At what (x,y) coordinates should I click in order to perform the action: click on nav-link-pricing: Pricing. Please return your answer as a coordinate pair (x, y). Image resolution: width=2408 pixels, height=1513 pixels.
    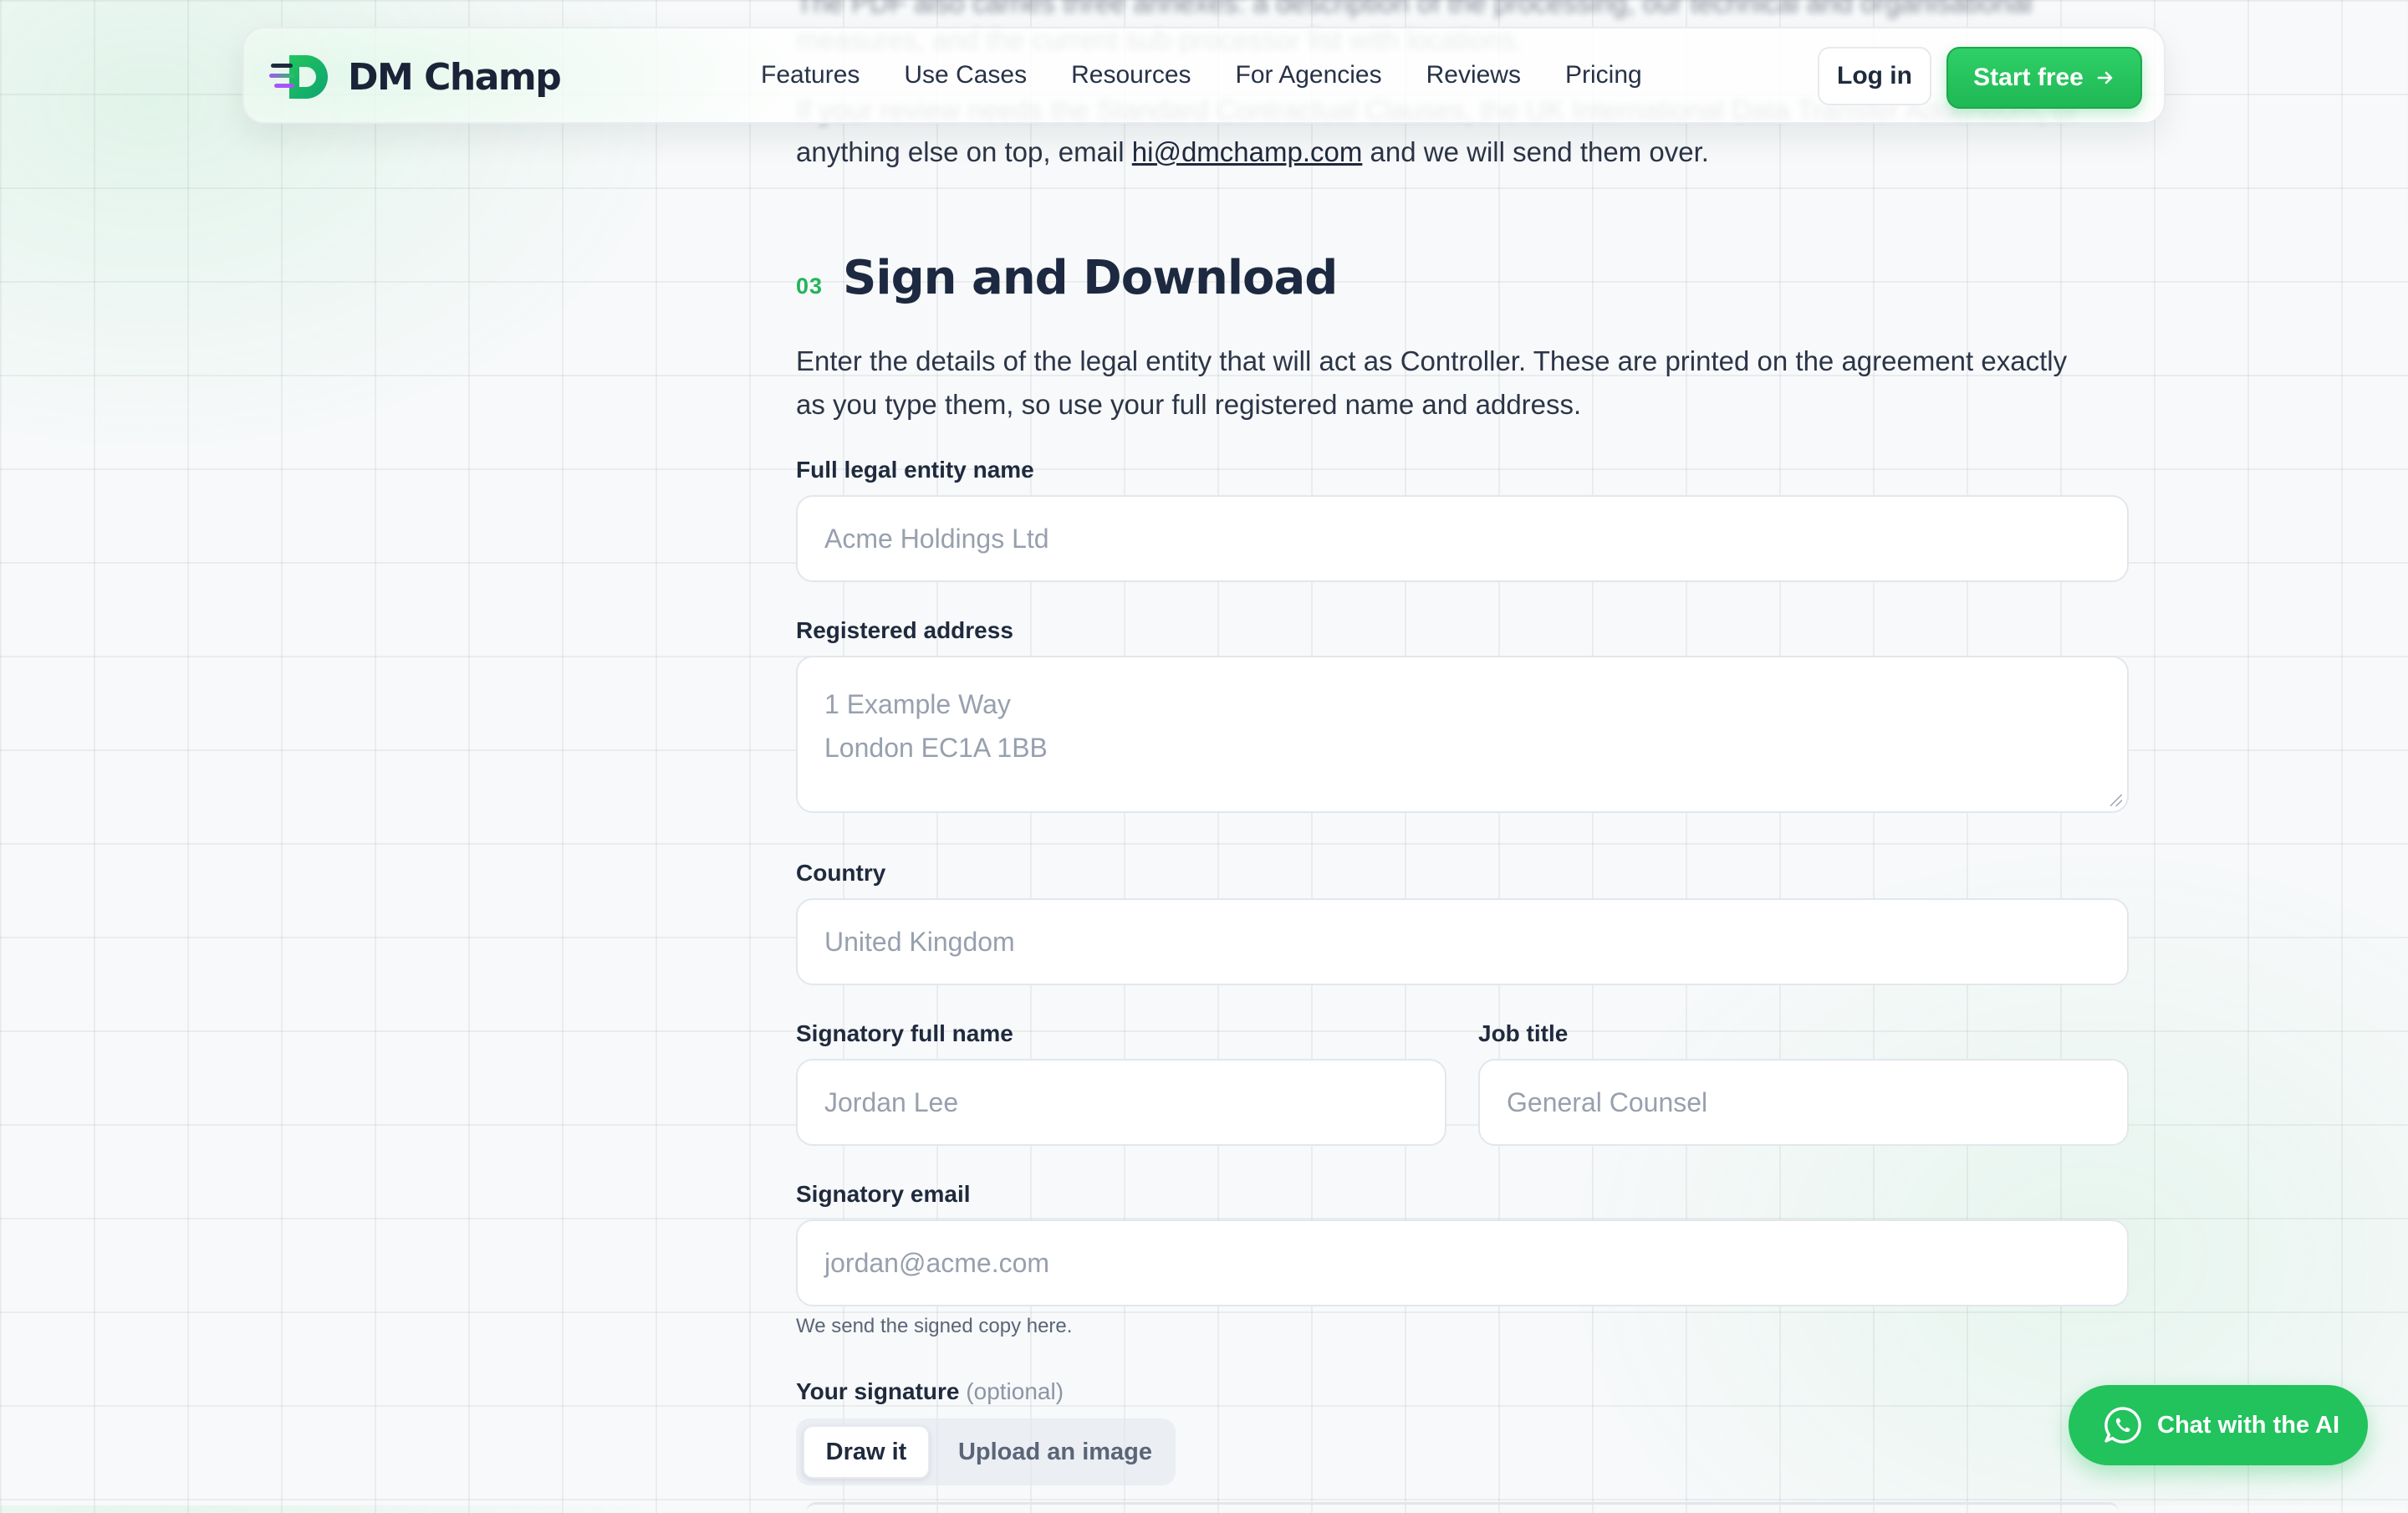
    Looking at the image, I should click on (1603, 75).